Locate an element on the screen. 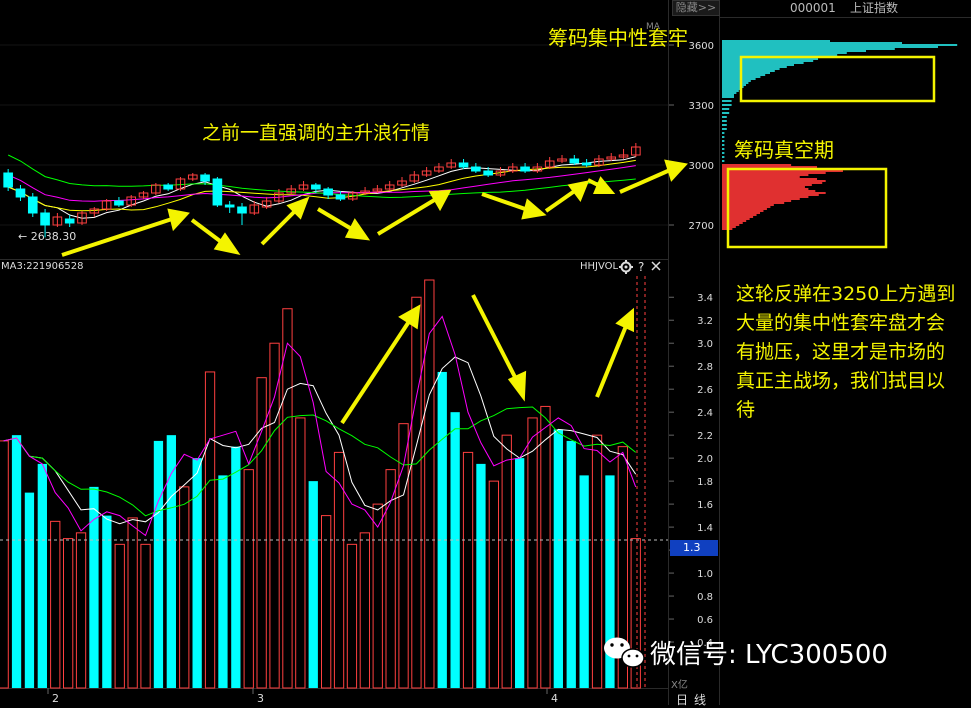  indicator-value-label: MA3:221906528 is located at coordinates (42, 266).